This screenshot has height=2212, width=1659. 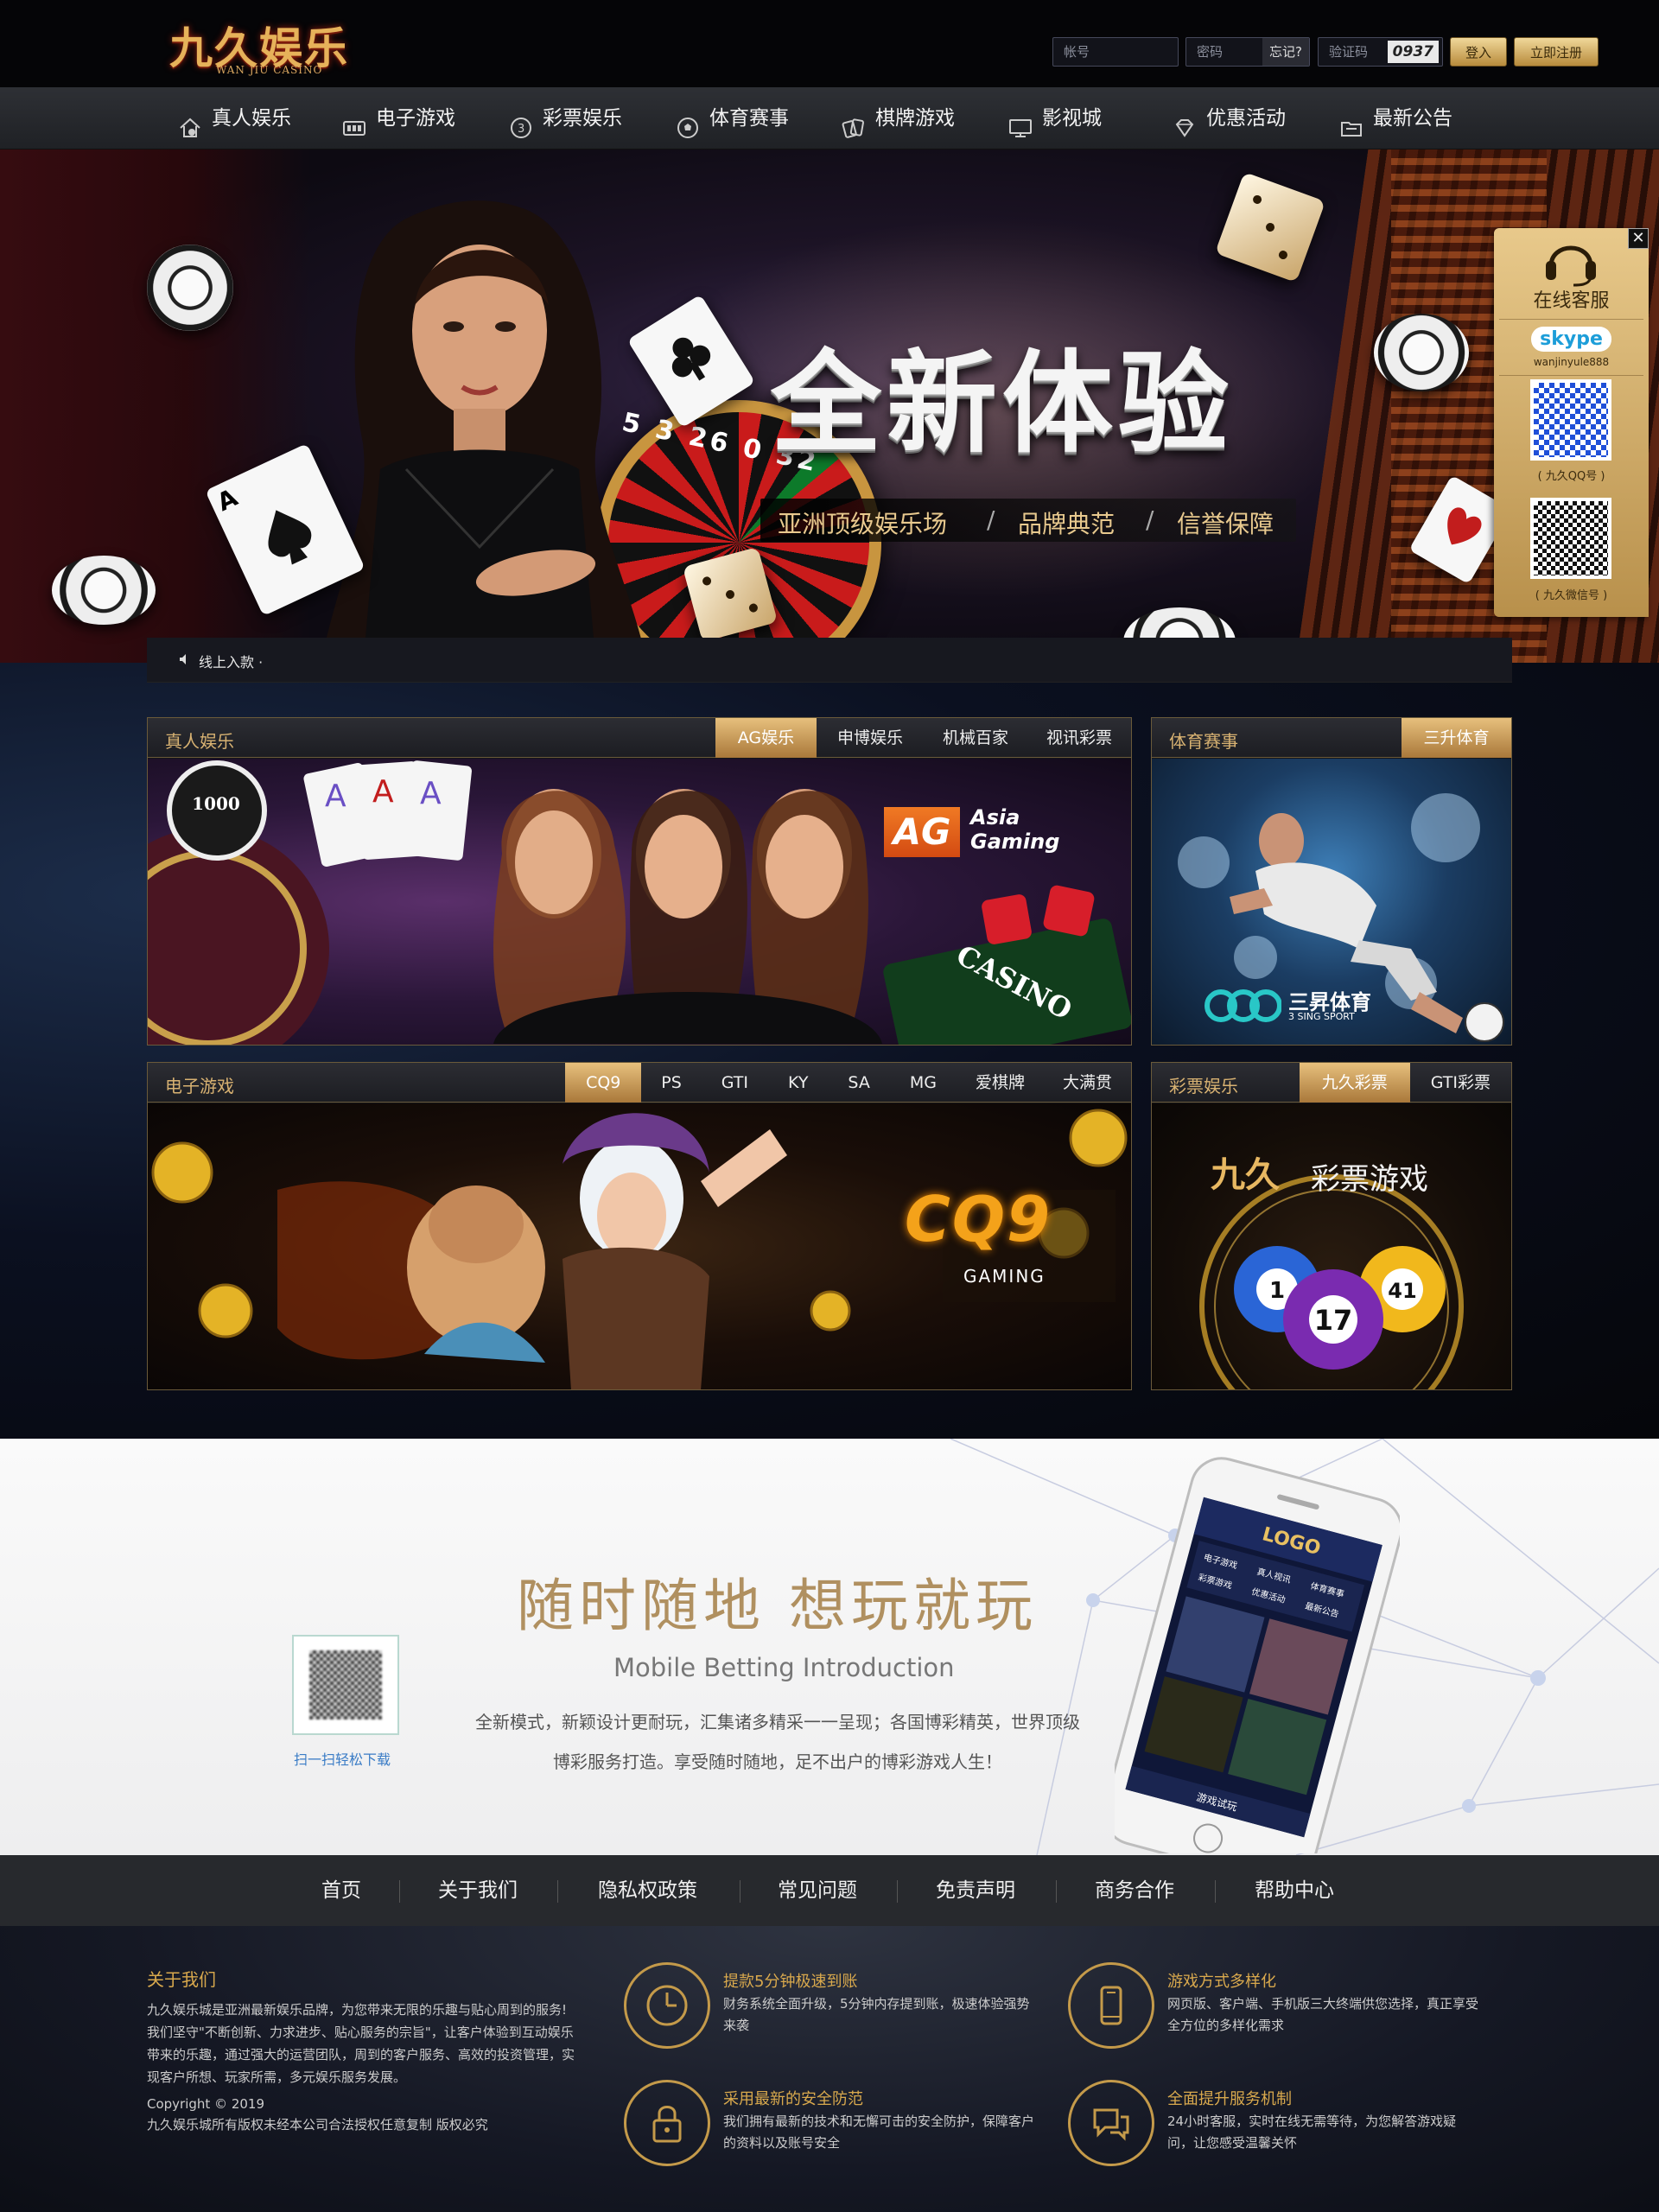 I want to click on panel-lottery: 彩票娱乐 九久彩票 GTI彩票 1 17 41 九久 彩票游戏, so click(x=1331, y=1226).